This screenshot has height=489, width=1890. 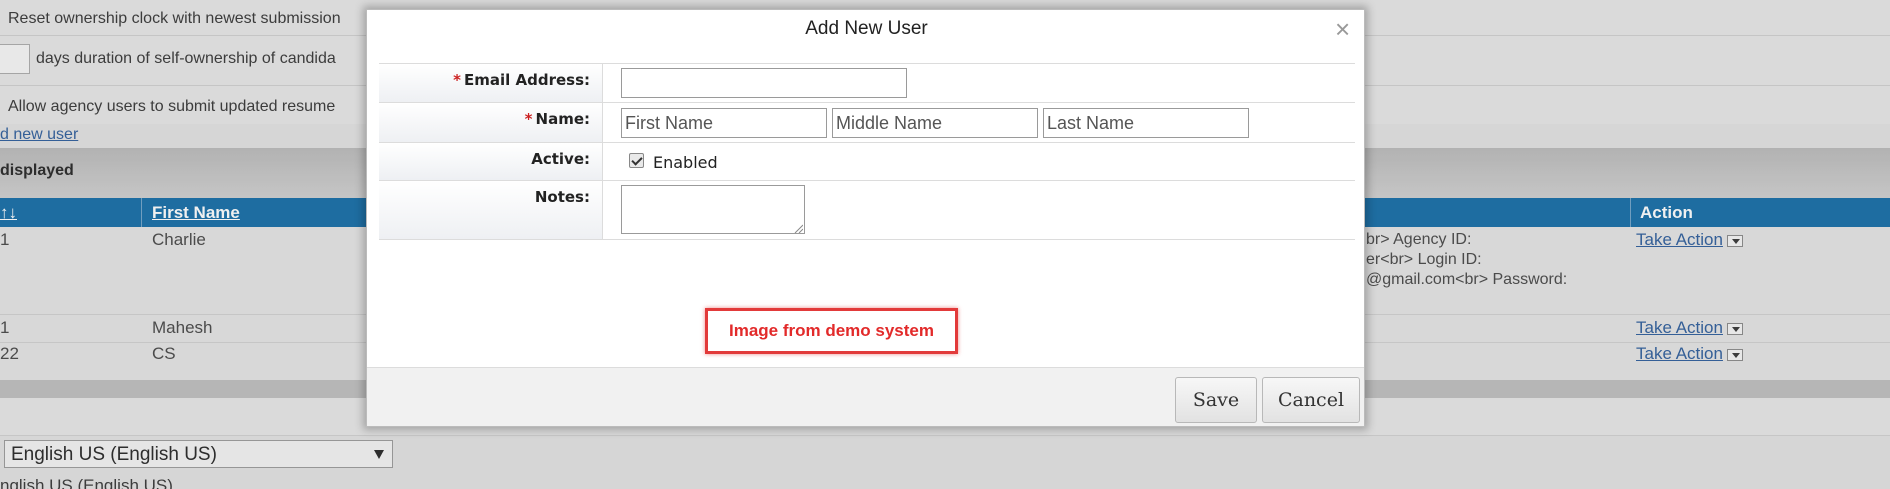 What do you see at coordinates (636, 160) in the screenshot?
I see `enabled-checkbox` at bounding box center [636, 160].